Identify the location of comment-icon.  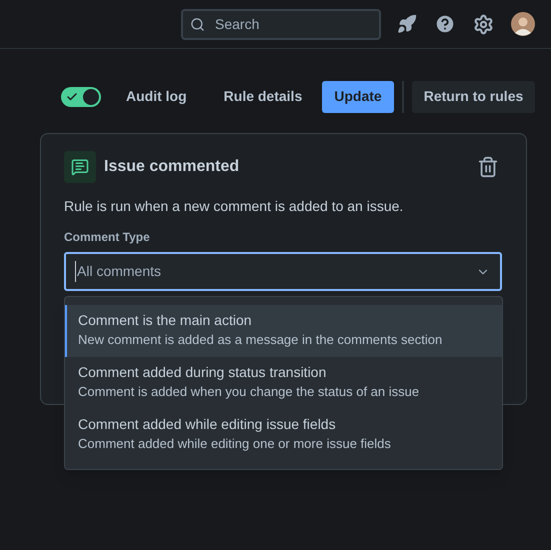
(80, 167).